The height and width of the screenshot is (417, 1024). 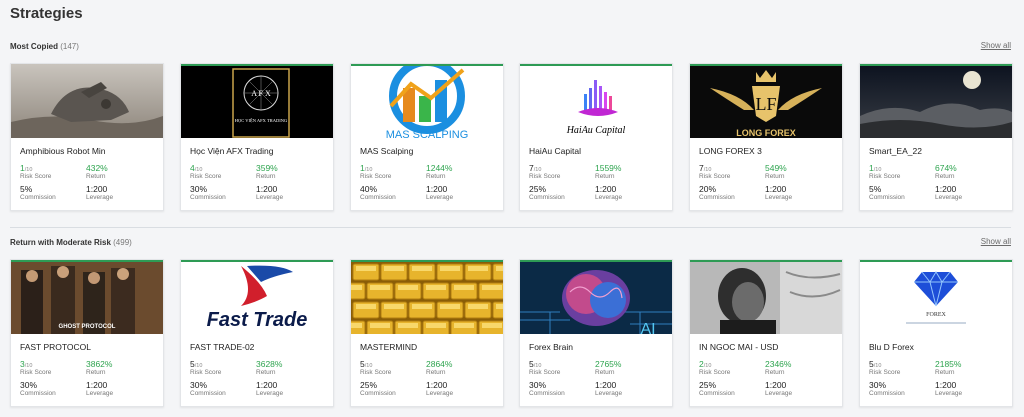 What do you see at coordinates (596, 297) in the screenshot?
I see `ai-brain-image: AI` at bounding box center [596, 297].